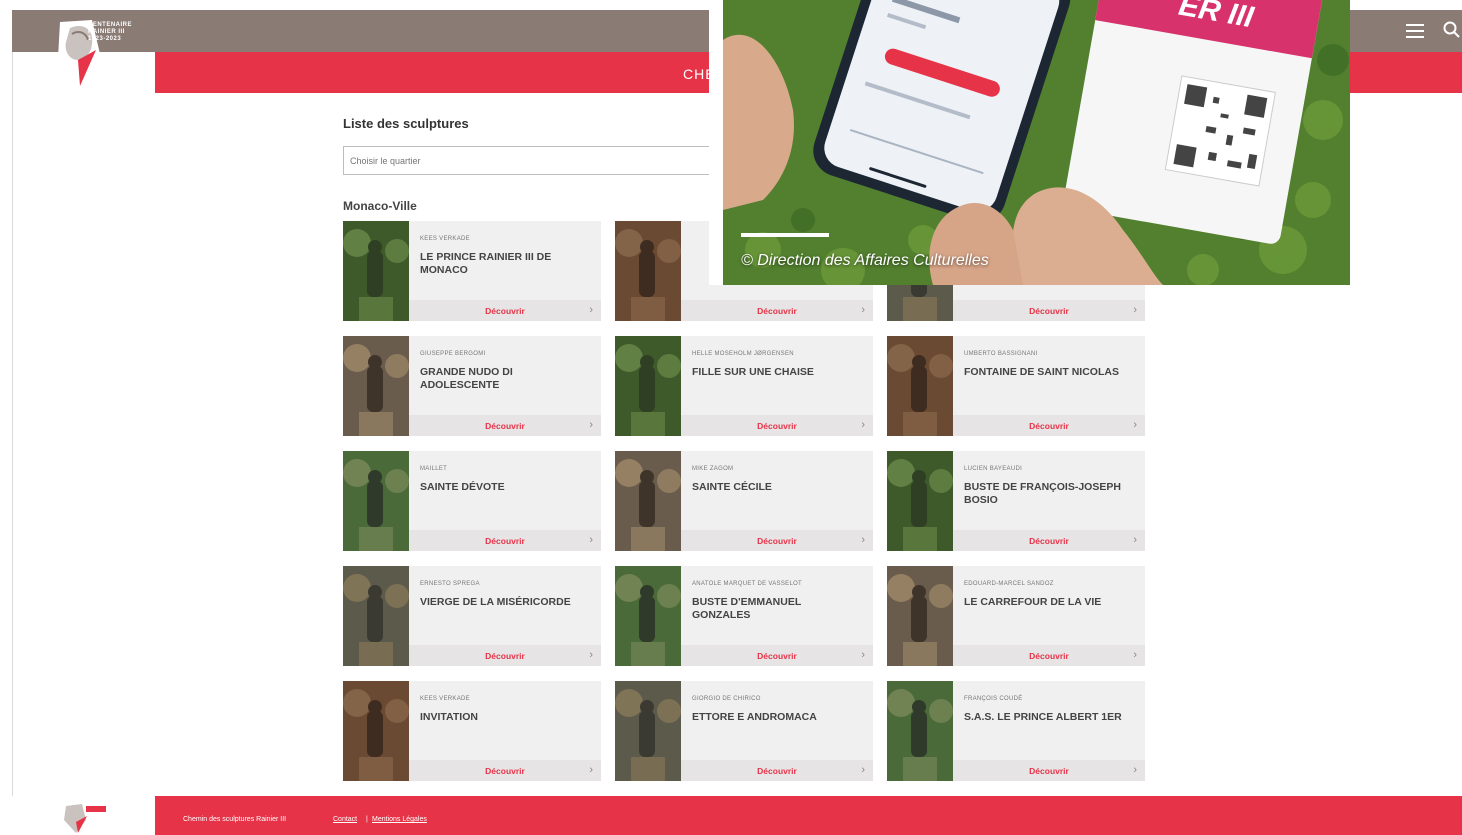 The image size is (1462, 835). What do you see at coordinates (495, 602) in the screenshot?
I see `sculpture-name: Vierge de la Miséricorde` at bounding box center [495, 602].